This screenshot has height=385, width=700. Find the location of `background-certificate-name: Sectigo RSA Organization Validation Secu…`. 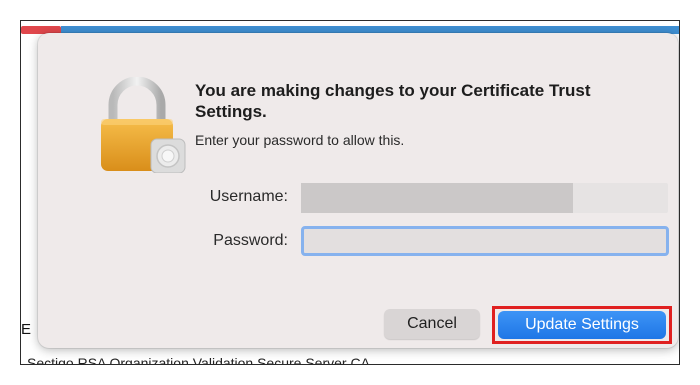

background-certificate-name: Sectigo RSA Organization Validation Secu… is located at coordinates (198, 360).